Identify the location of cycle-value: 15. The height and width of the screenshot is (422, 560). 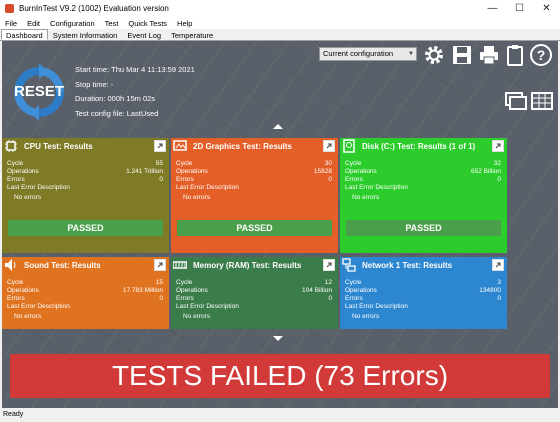
(159, 282).